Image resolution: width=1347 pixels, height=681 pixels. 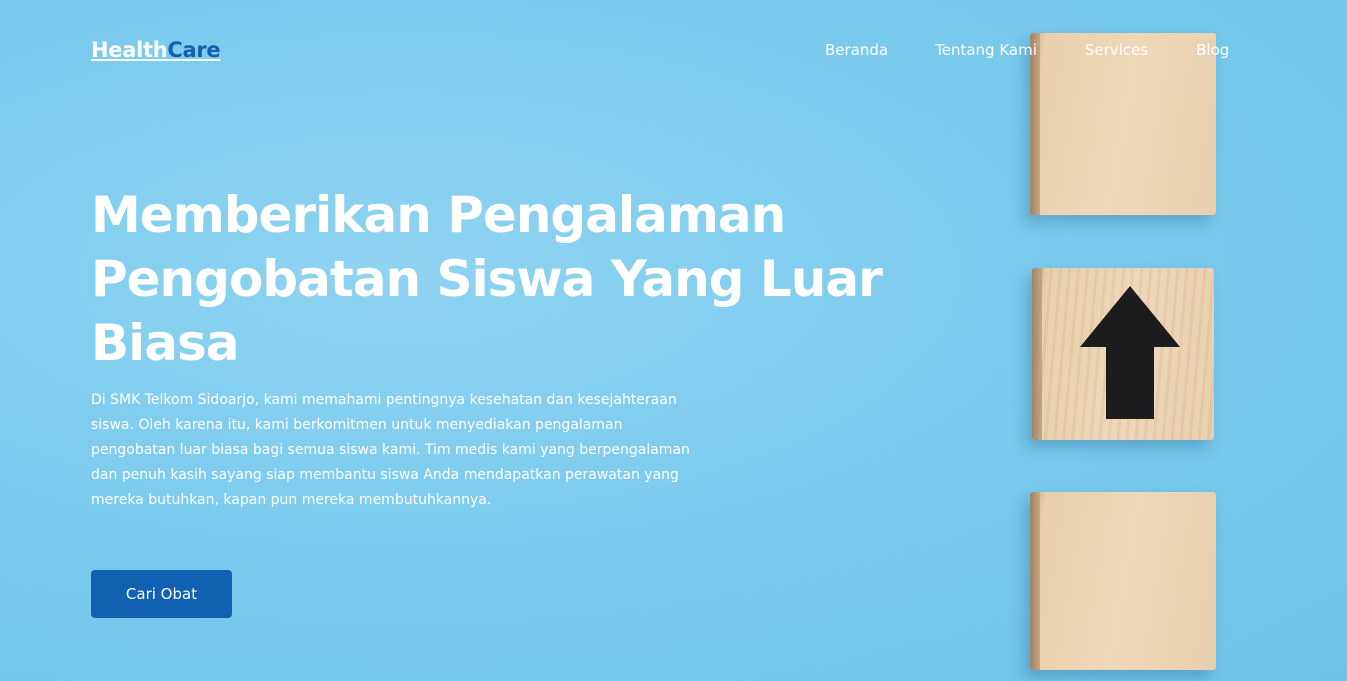 What do you see at coordinates (1123, 581) in the screenshot?
I see `wooden-cube-bottom` at bounding box center [1123, 581].